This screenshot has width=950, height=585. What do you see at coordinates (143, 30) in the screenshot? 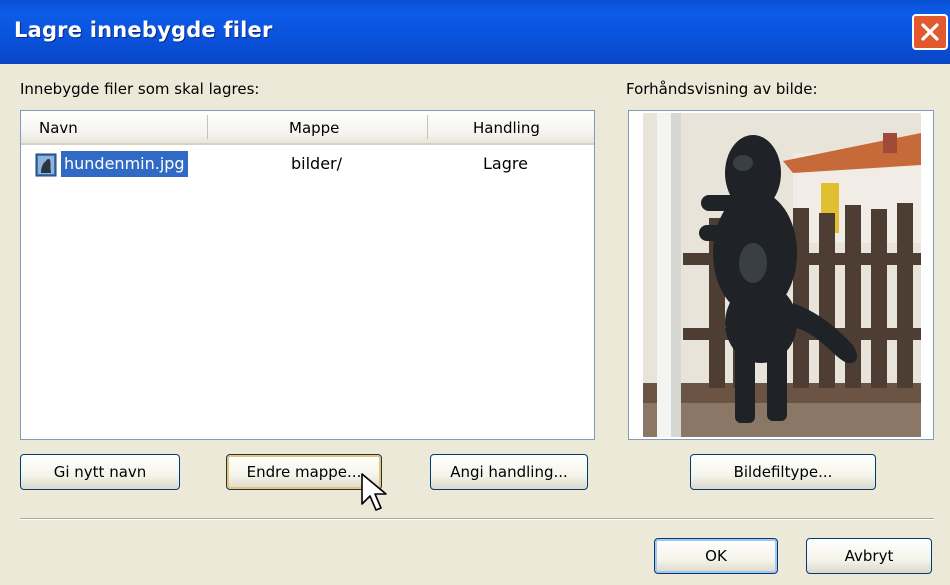
I see `window-title: Lagre innebygde filer` at bounding box center [143, 30].